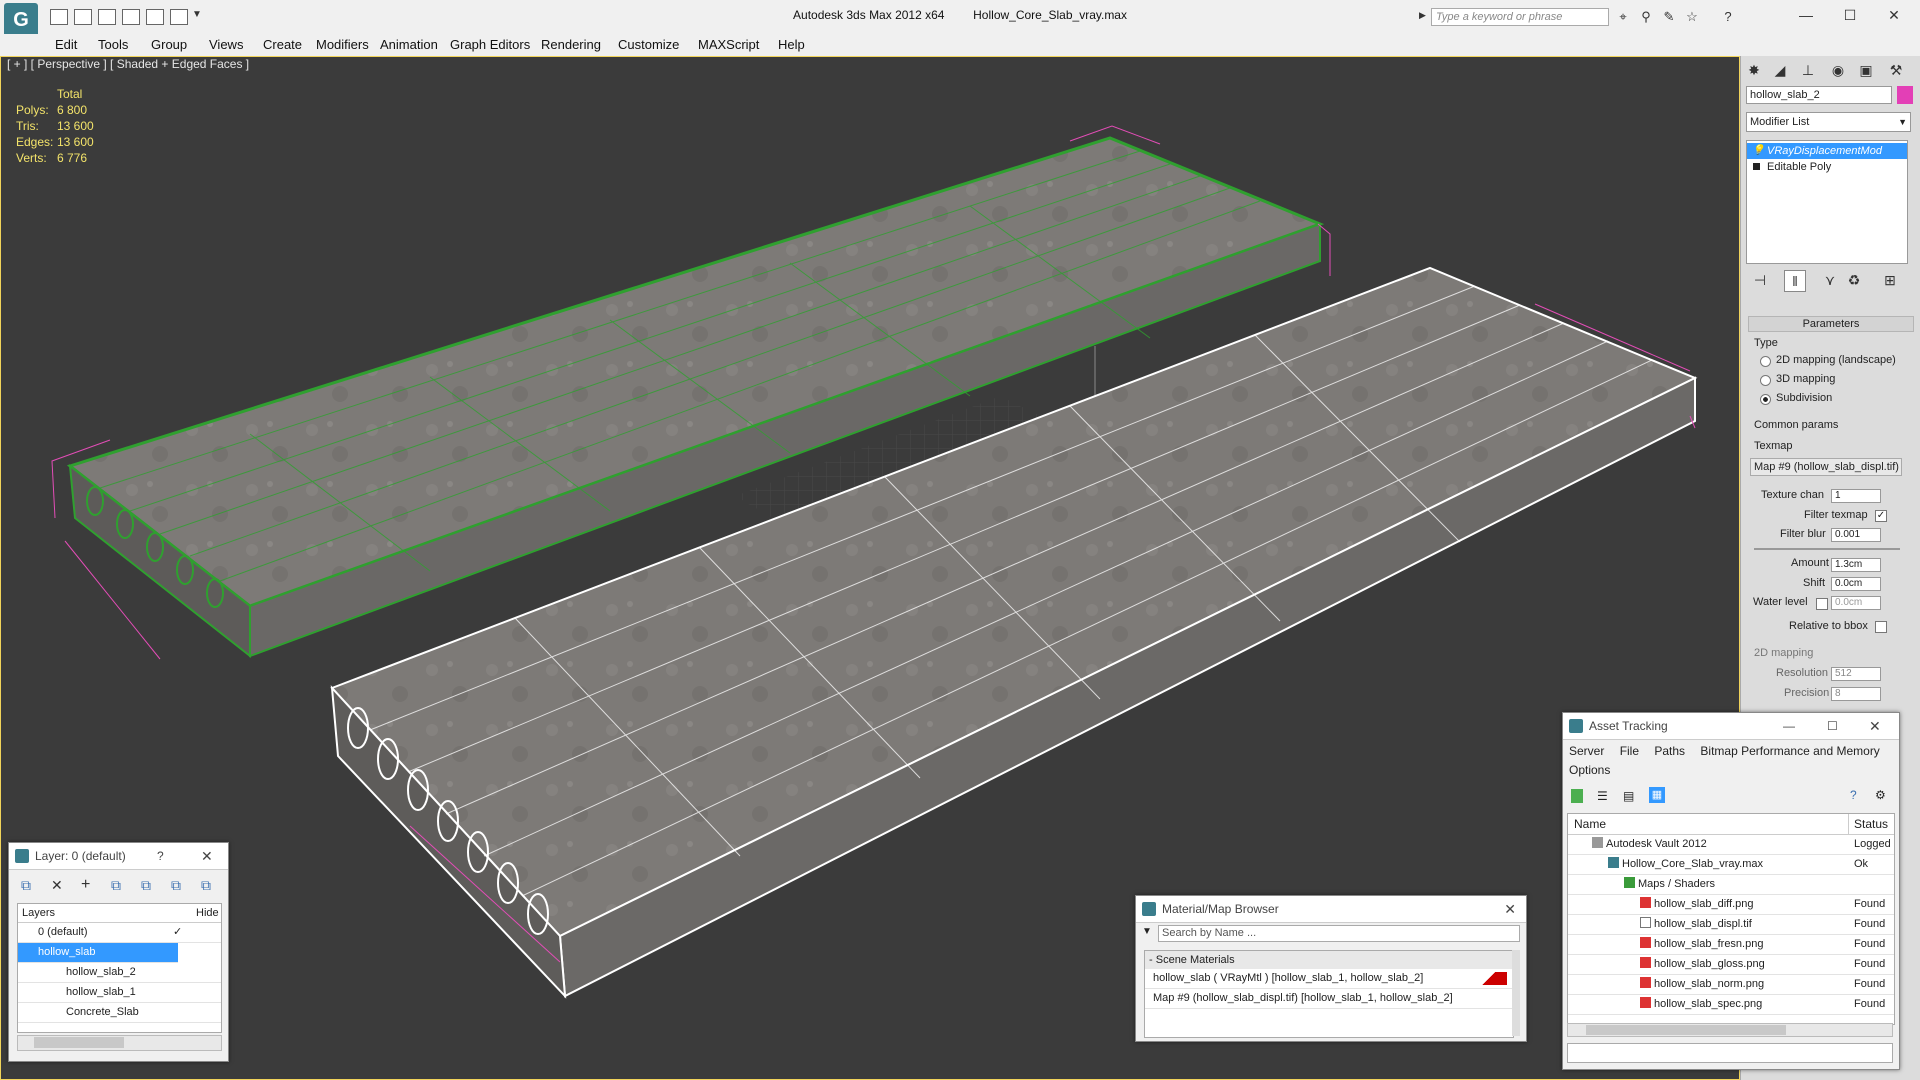 The image size is (1920, 1080). Describe the element at coordinates (1657, 795) in the screenshot. I see `table-view-icon: ▦` at that location.